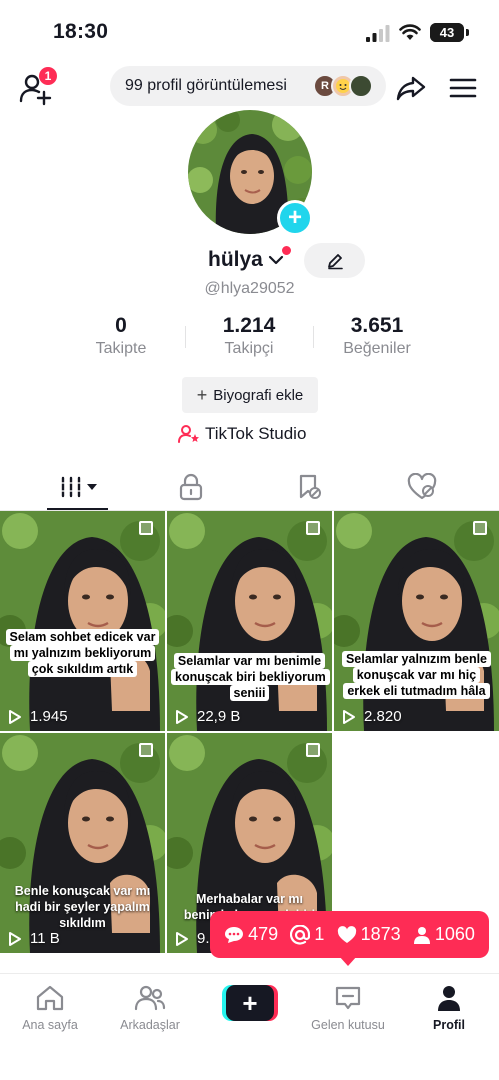  I want to click on bookmark-icon, so click(310, 486).